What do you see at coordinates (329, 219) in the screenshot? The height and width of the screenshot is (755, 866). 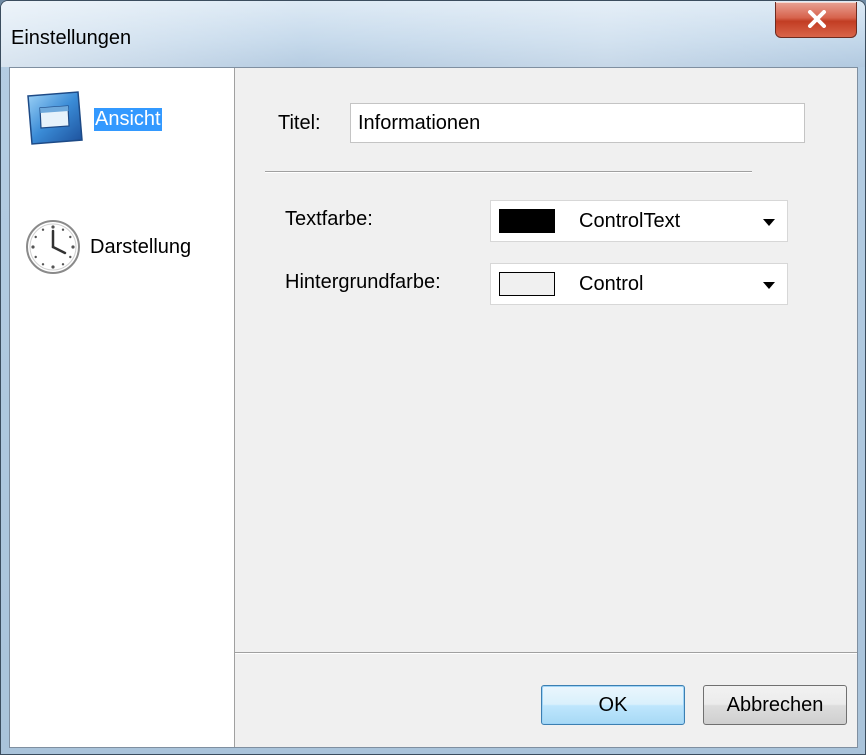 I see `textcolor-label: Textfarbe:` at bounding box center [329, 219].